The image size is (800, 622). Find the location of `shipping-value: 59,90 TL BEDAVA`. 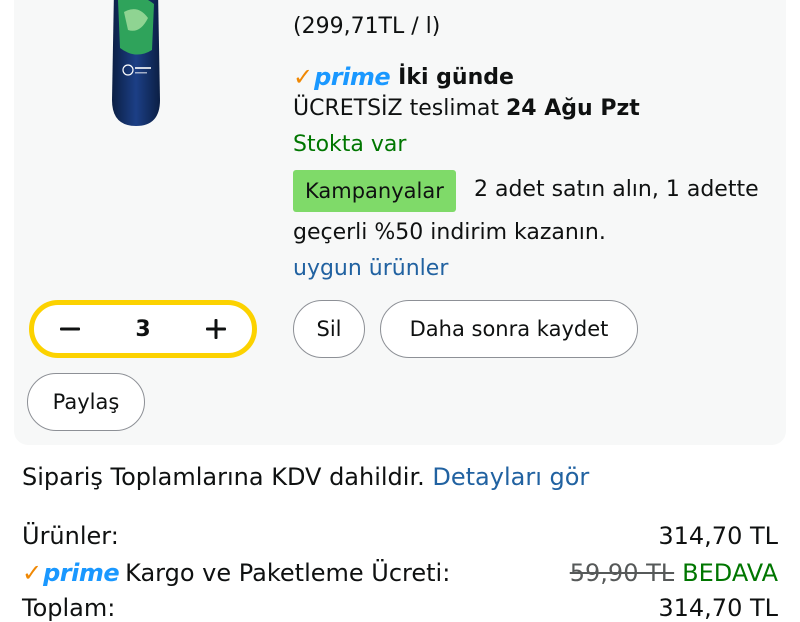

shipping-value: 59,90 TL BEDAVA is located at coordinates (674, 573).